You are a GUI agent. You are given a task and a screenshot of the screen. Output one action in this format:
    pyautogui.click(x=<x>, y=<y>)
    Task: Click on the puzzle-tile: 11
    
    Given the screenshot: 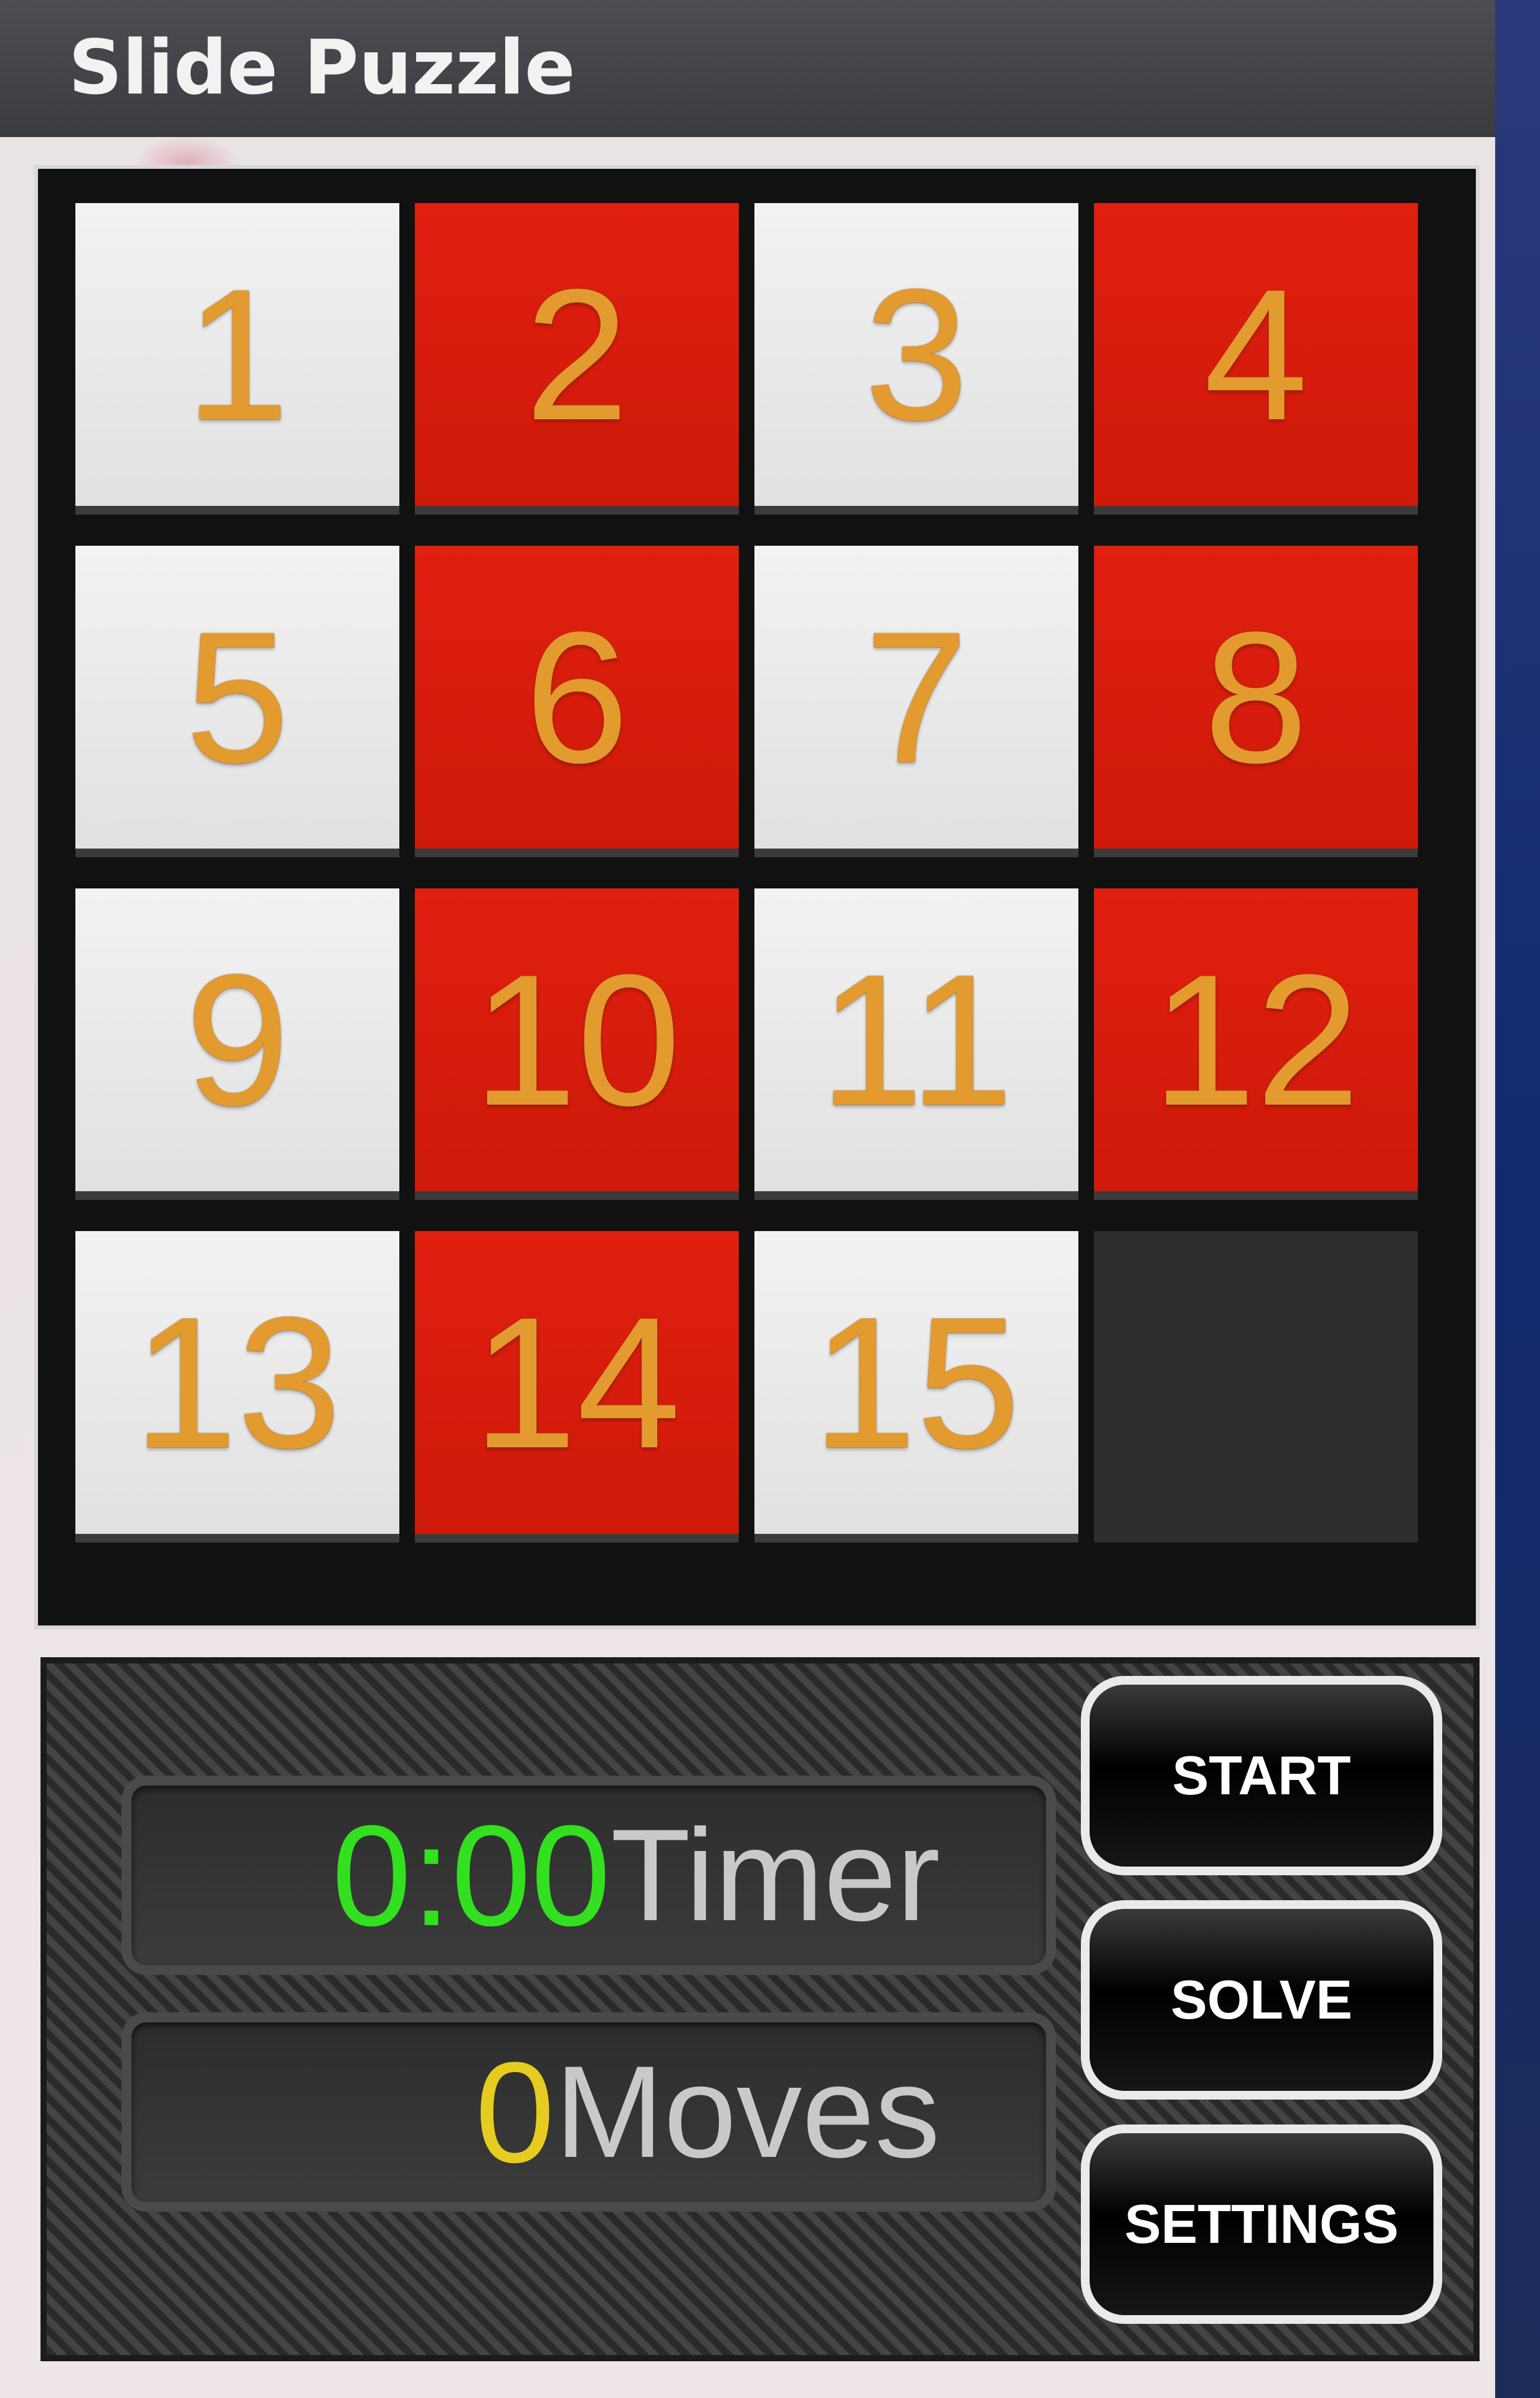 What is the action you would take?
    pyautogui.click(x=916, y=1044)
    